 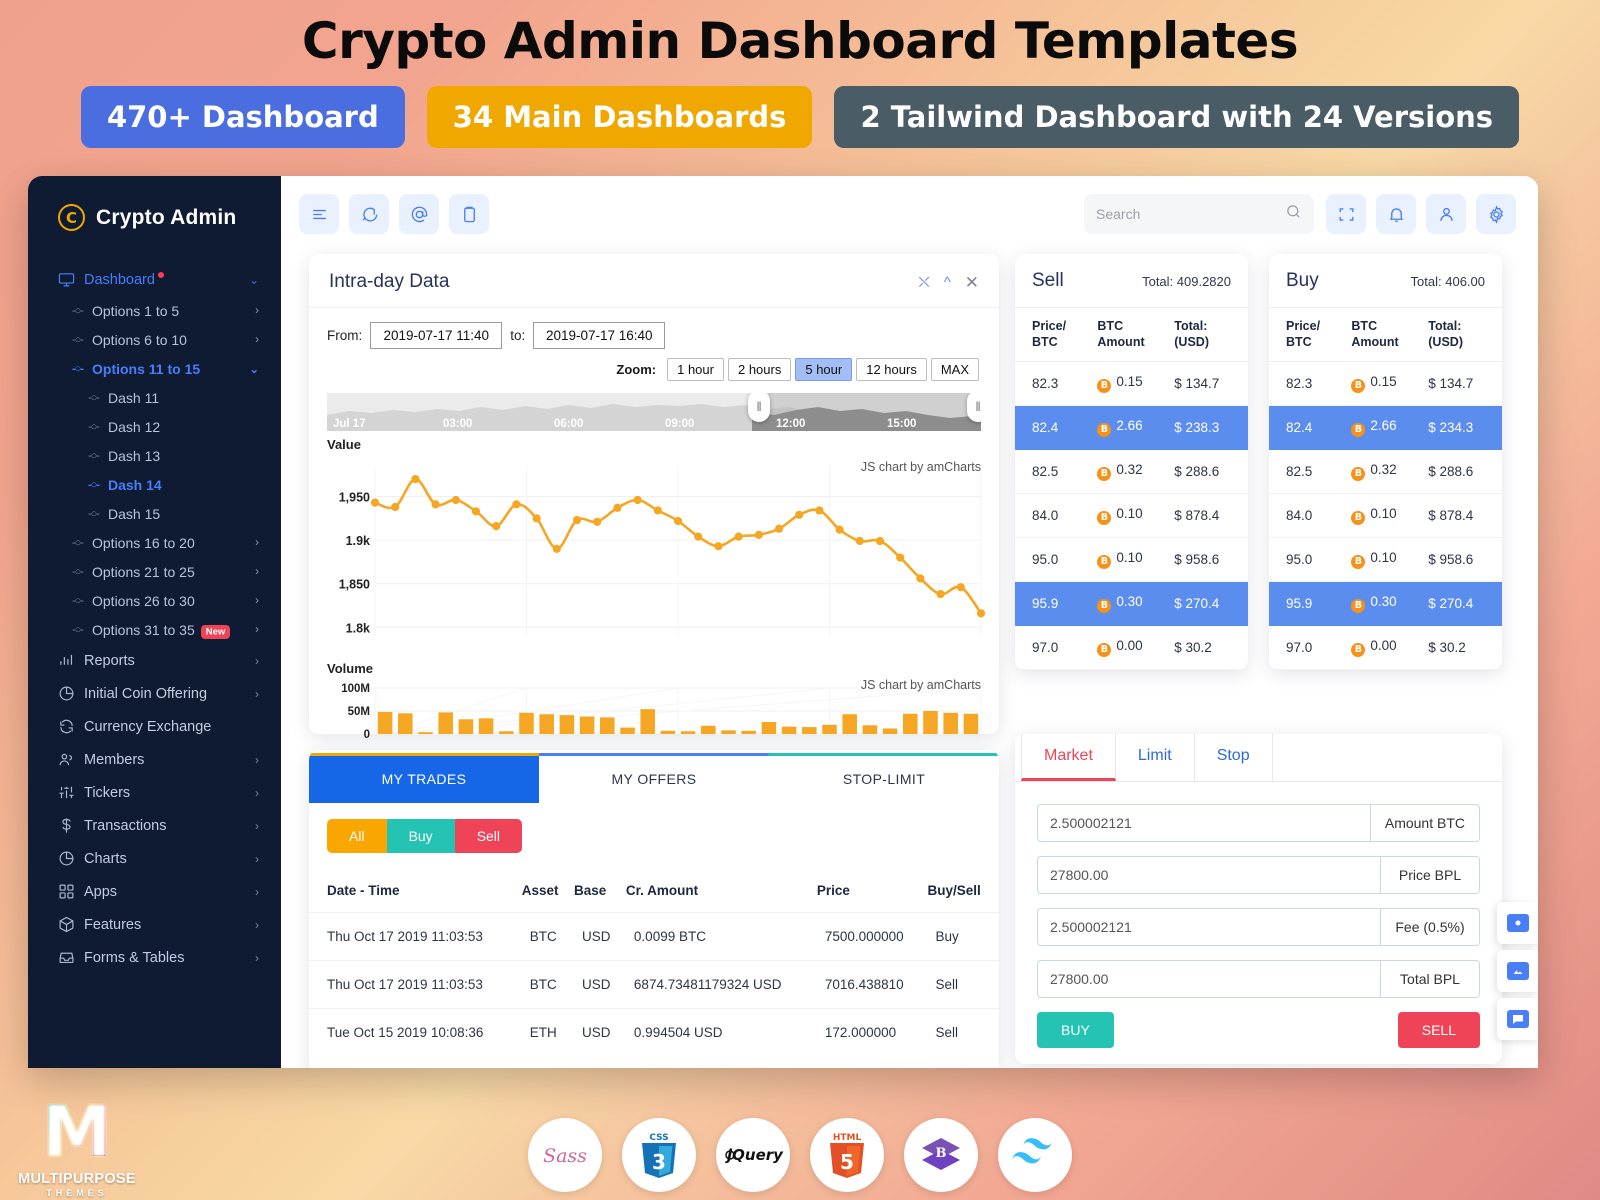 I want to click on clipboard-icon, so click(x=469, y=214).